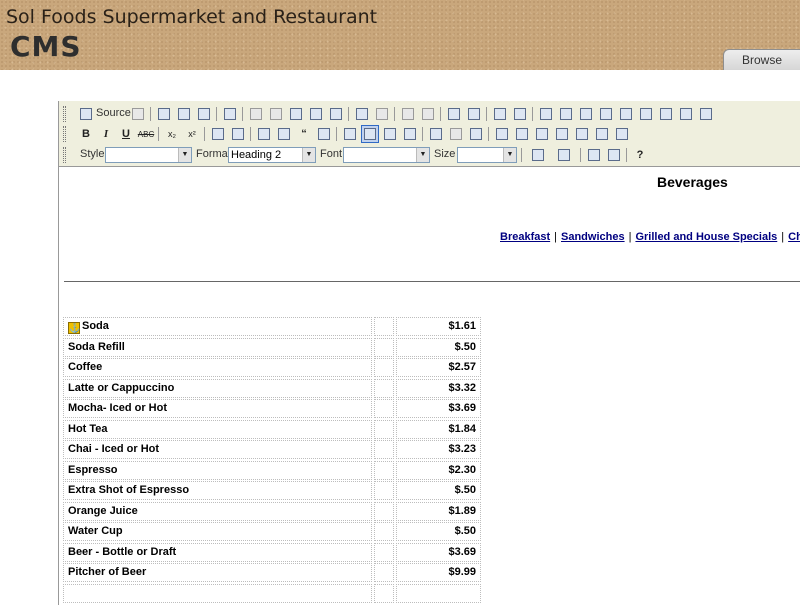 This screenshot has height=605, width=800. Describe the element at coordinates (761, 59) in the screenshot. I see `browse-tab: Browse` at that location.